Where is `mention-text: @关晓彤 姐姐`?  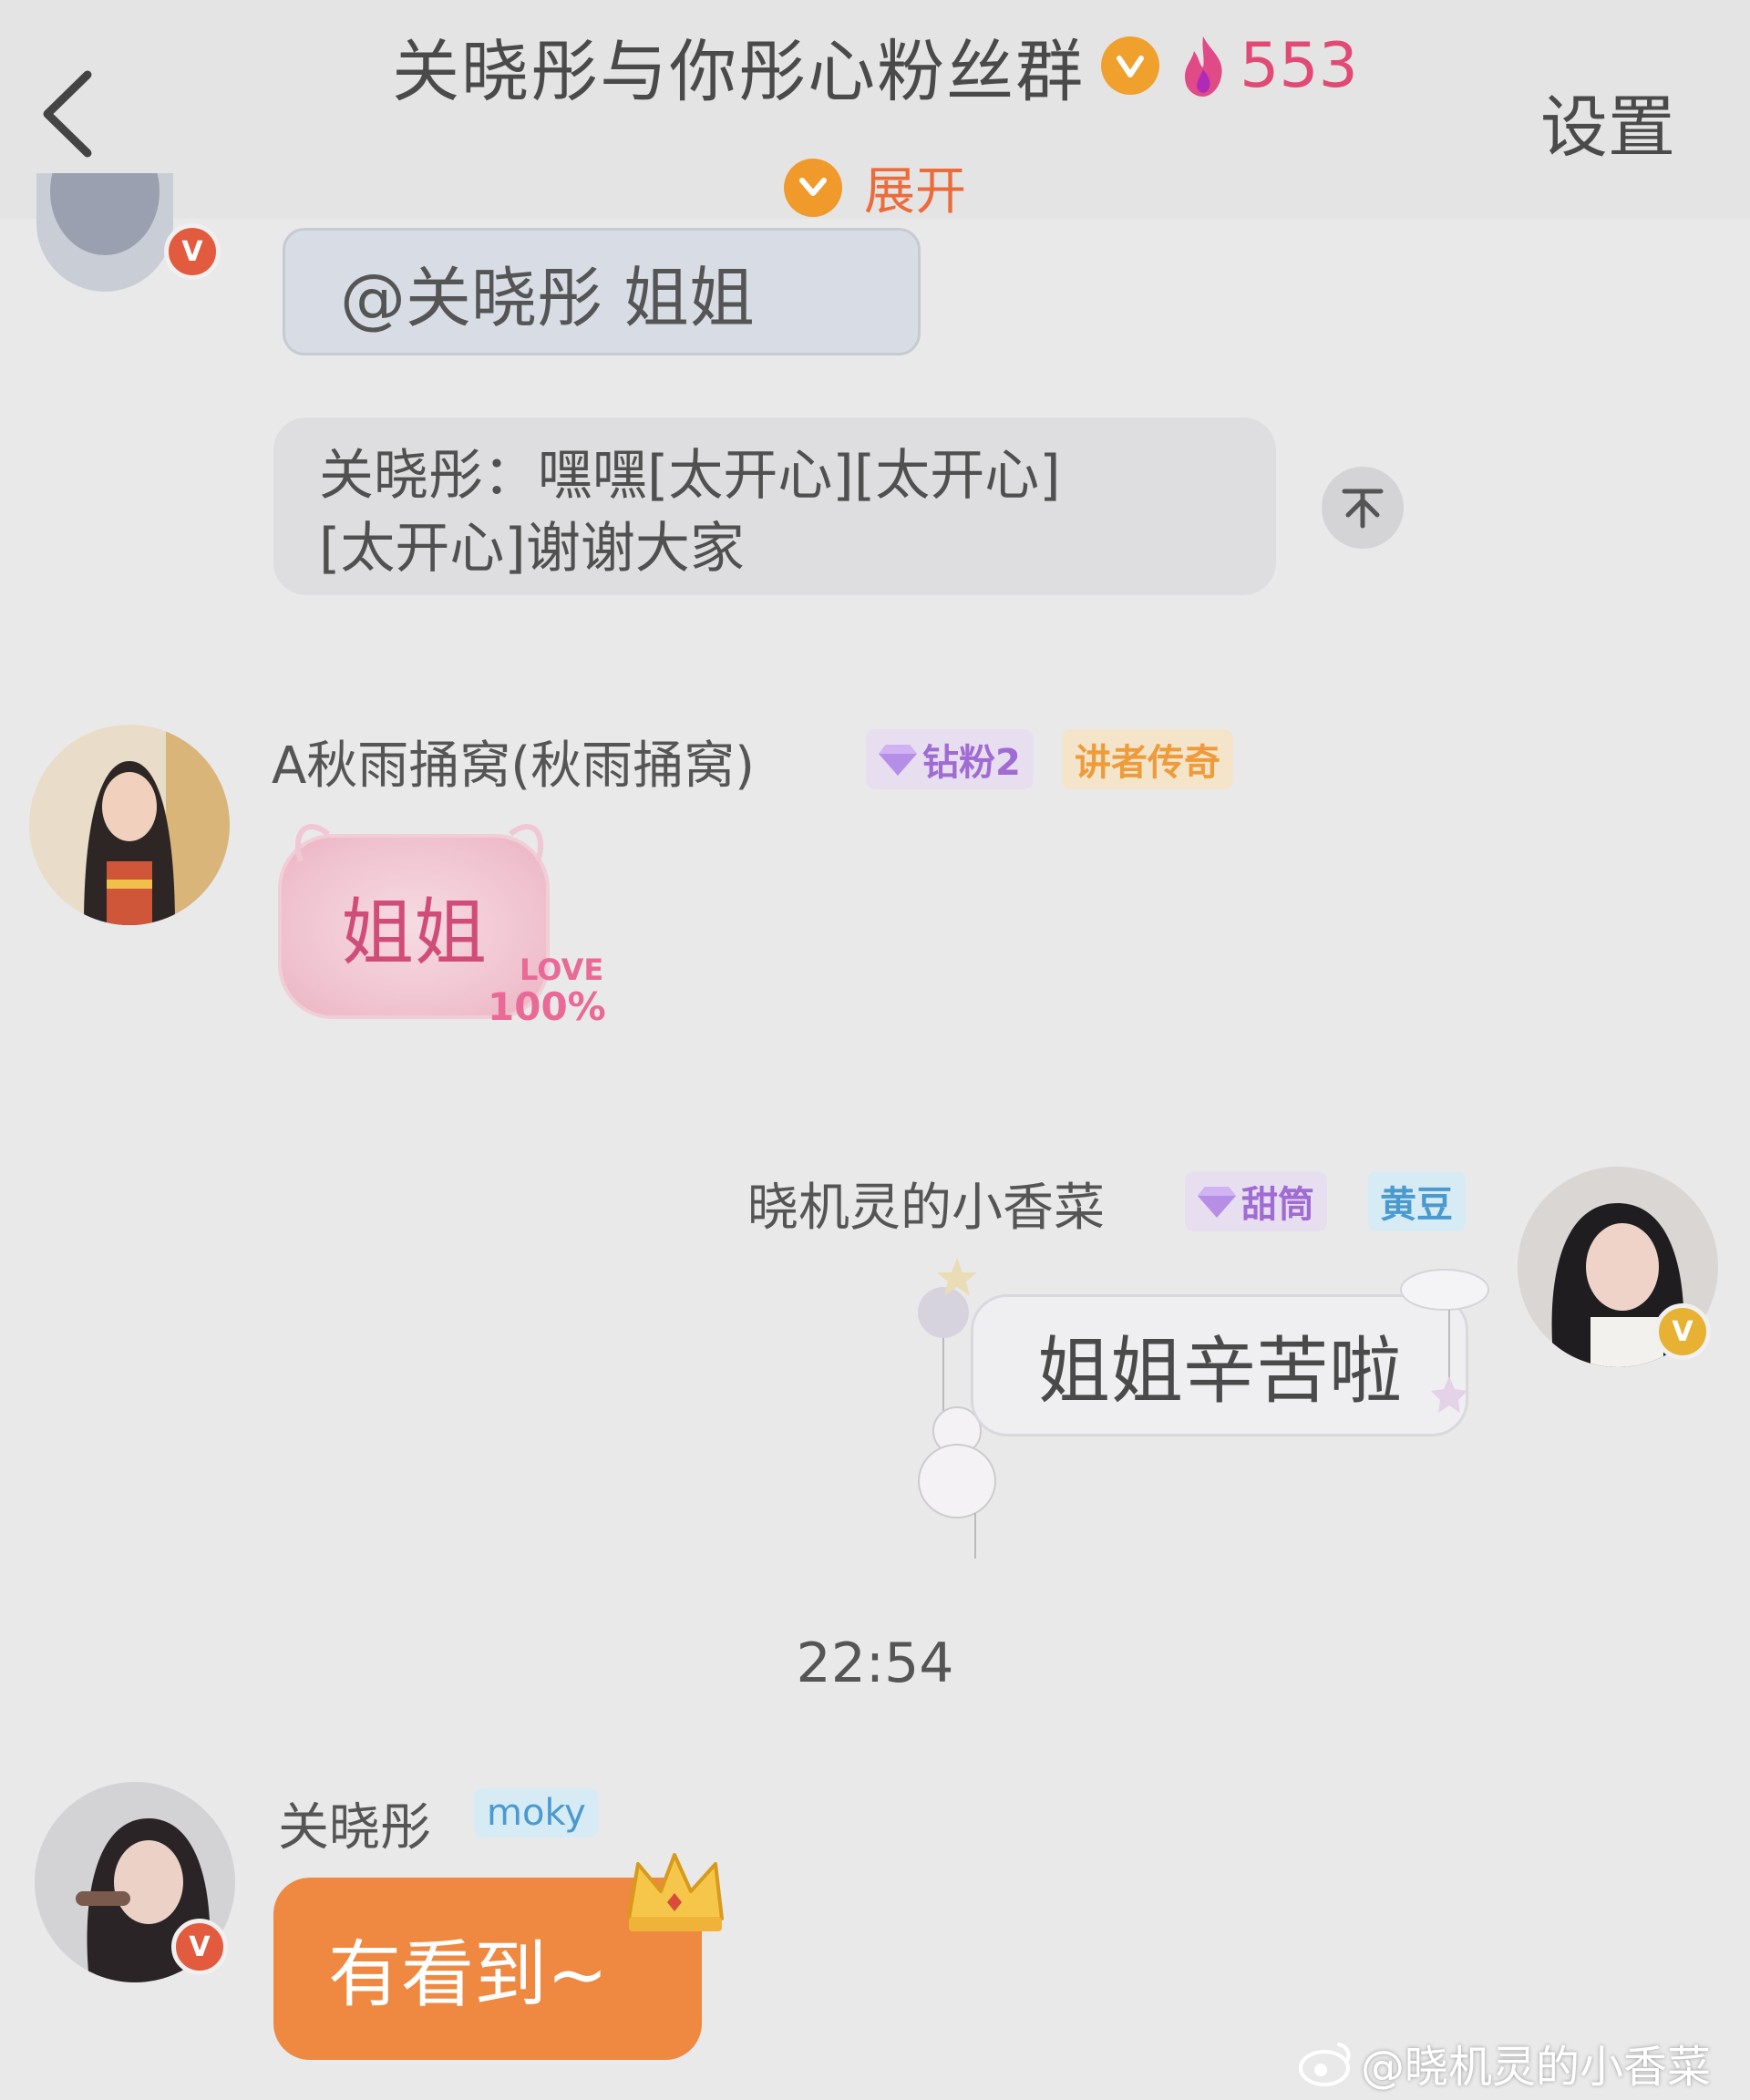
mention-text: @关晓彤 姐姐 is located at coordinates (547, 298).